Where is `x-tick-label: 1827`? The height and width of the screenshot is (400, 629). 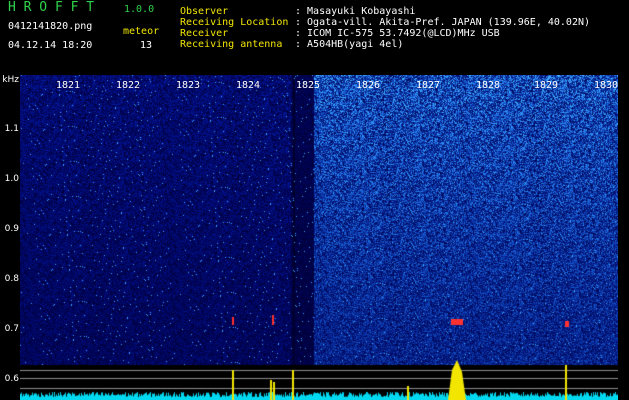 x-tick-label: 1827 is located at coordinates (428, 85).